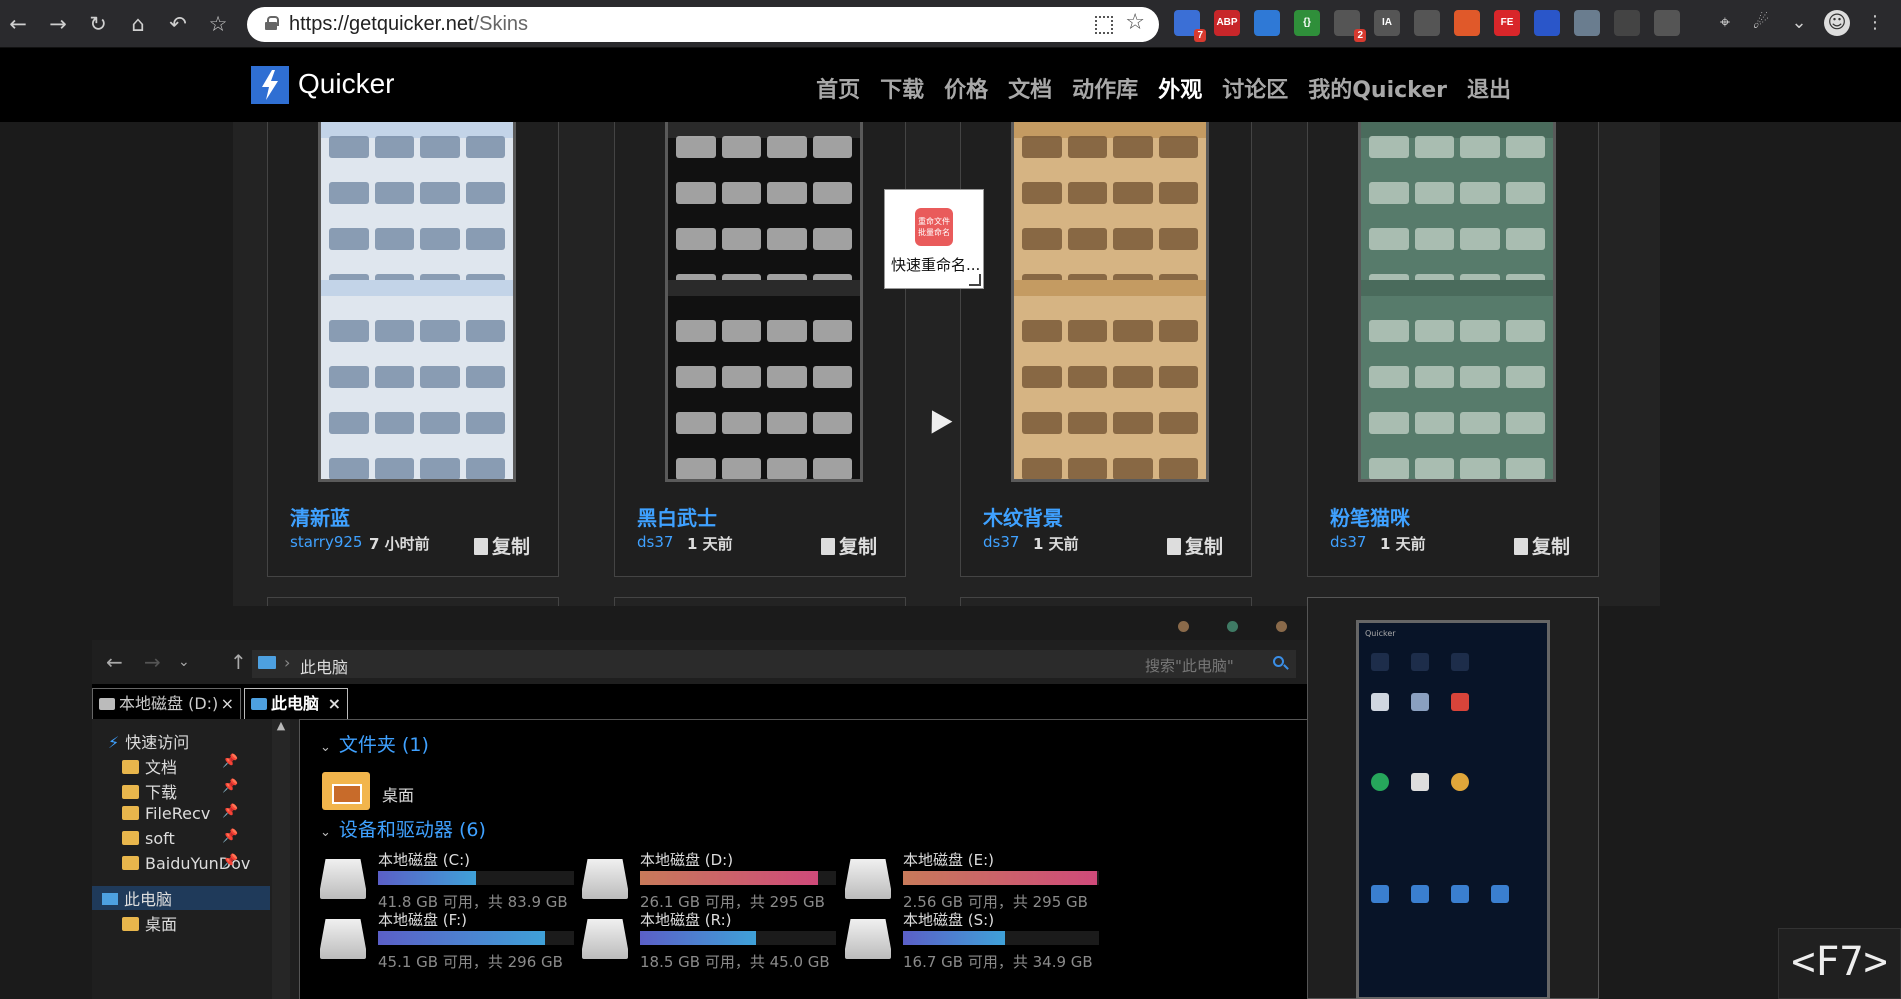 The width and height of the screenshot is (1901, 999). Describe the element at coordinates (1030, 88) in the screenshot. I see `nav-item: 文档` at that location.